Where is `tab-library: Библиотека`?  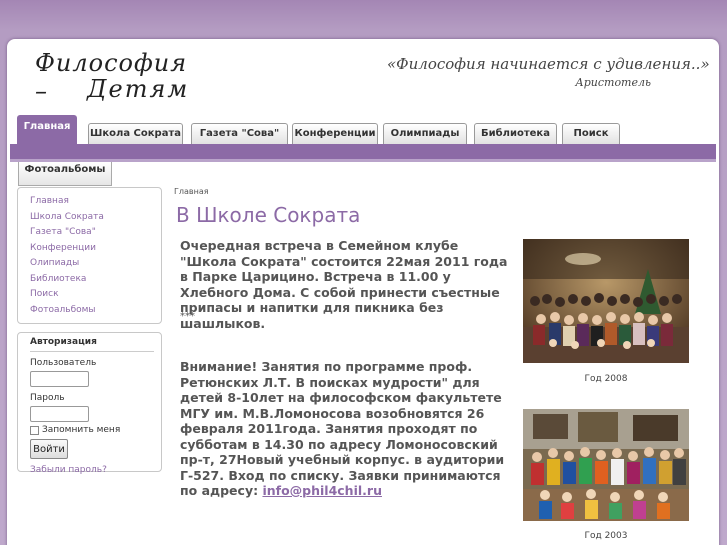 tab-library: Библиотека is located at coordinates (515, 133).